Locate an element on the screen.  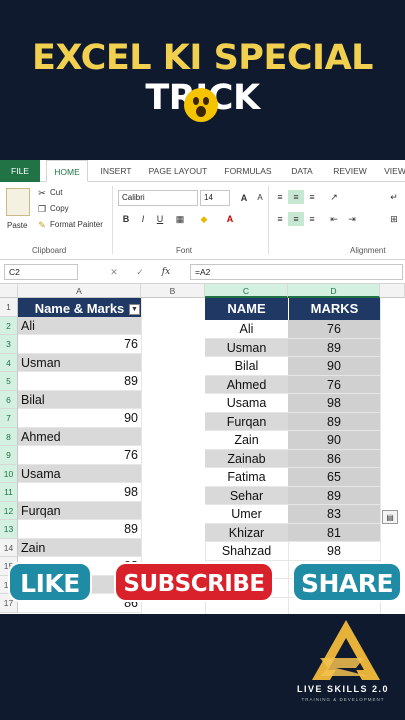
filter-dropdown-icon: ▼ is located at coordinates (134, 309).